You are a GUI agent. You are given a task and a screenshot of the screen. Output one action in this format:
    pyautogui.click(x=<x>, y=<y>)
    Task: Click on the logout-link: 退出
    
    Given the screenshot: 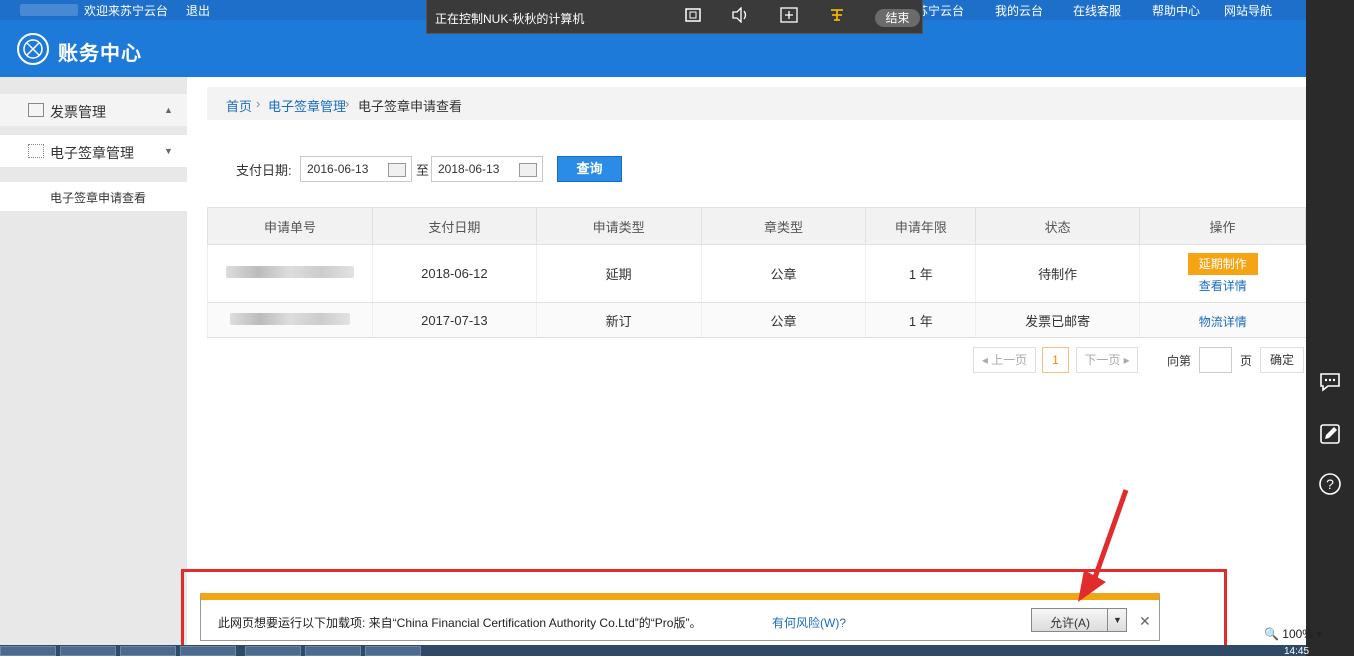 What is the action you would take?
    pyautogui.click(x=198, y=10)
    